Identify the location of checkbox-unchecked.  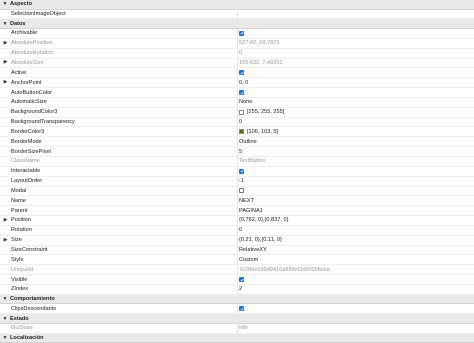
(241, 191).